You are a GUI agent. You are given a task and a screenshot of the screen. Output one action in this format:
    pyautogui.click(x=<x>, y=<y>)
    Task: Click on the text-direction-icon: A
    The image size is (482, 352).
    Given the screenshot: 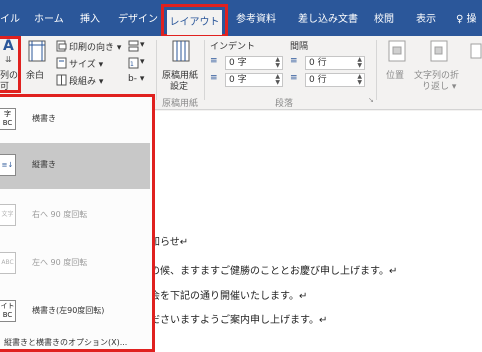 What is the action you would take?
    pyautogui.click(x=8, y=46)
    